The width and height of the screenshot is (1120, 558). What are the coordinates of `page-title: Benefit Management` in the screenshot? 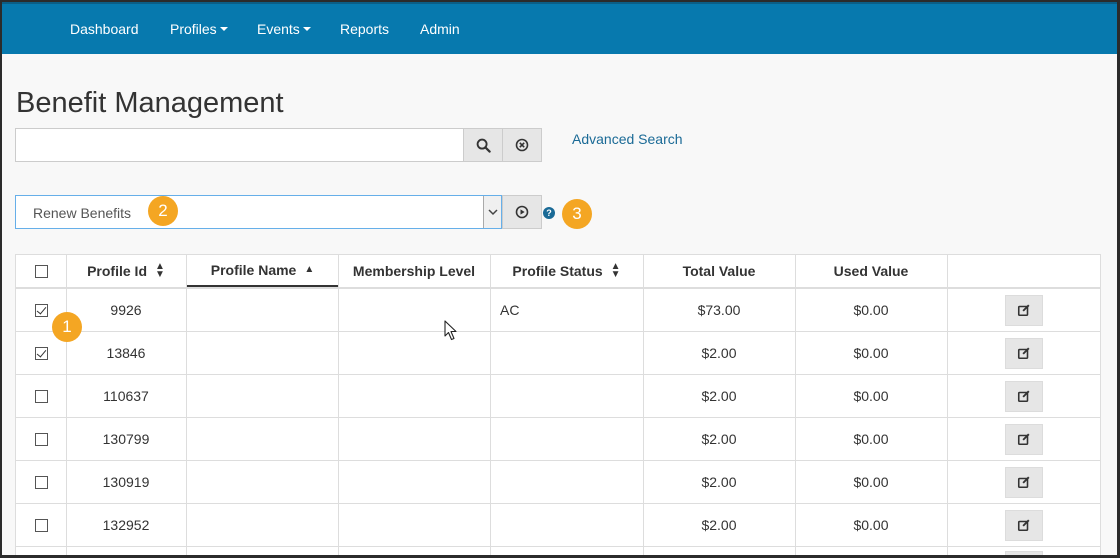 It's located at (150, 103).